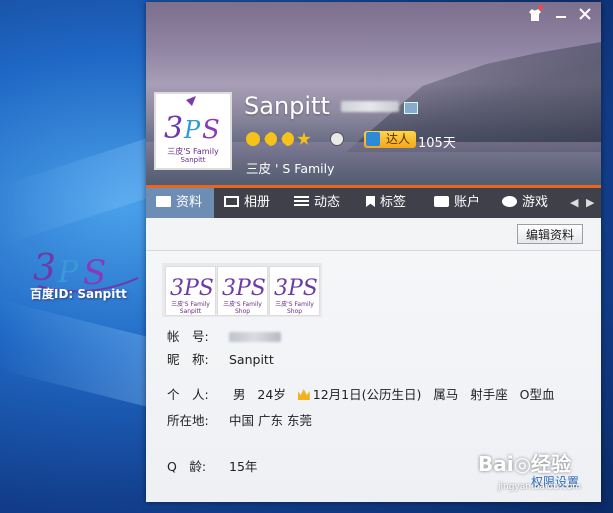 This screenshot has width=613, height=513. Describe the element at coordinates (257, 202) in the screenshot. I see `tab-label: 相册` at that location.